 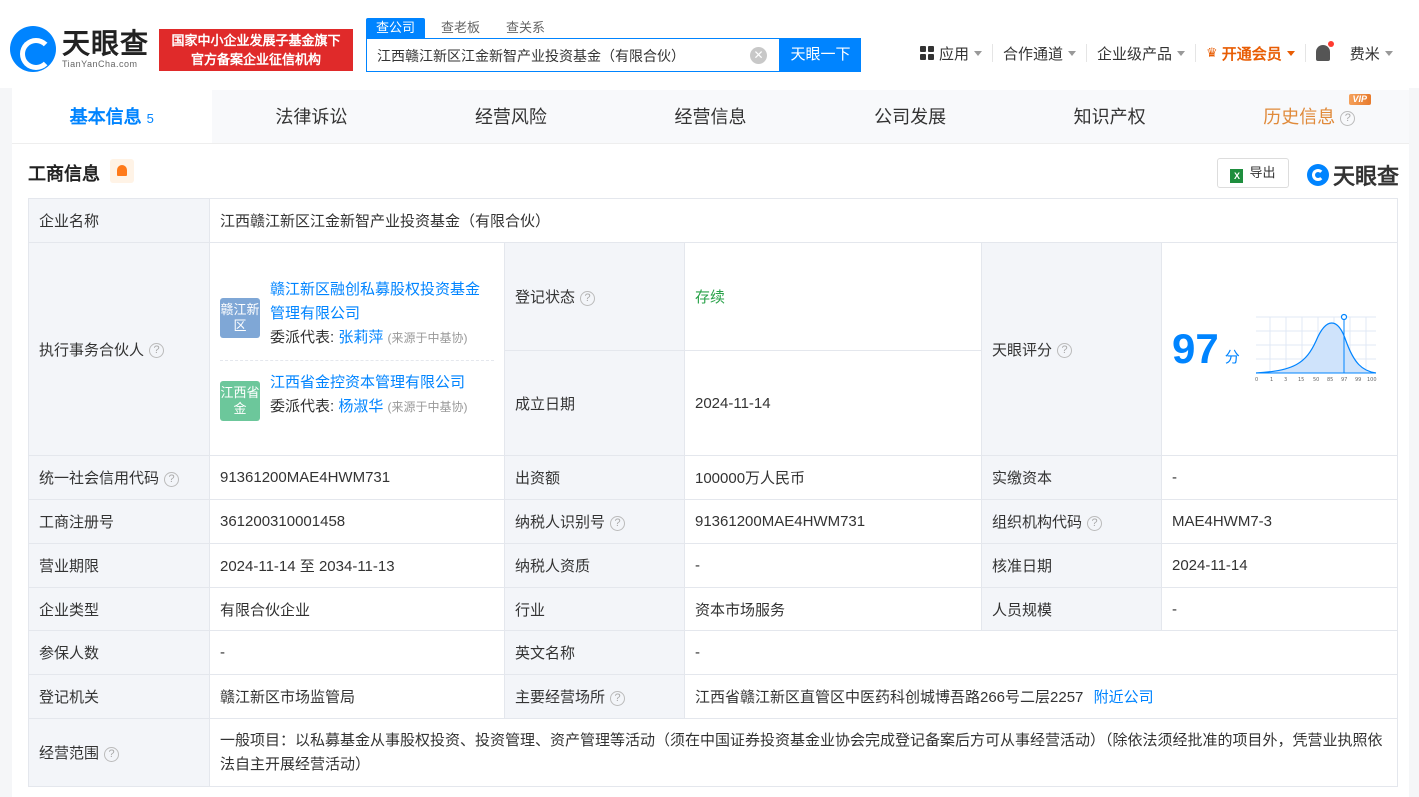 I want to click on score-label-text: 天眼评分, so click(x=1022, y=350).